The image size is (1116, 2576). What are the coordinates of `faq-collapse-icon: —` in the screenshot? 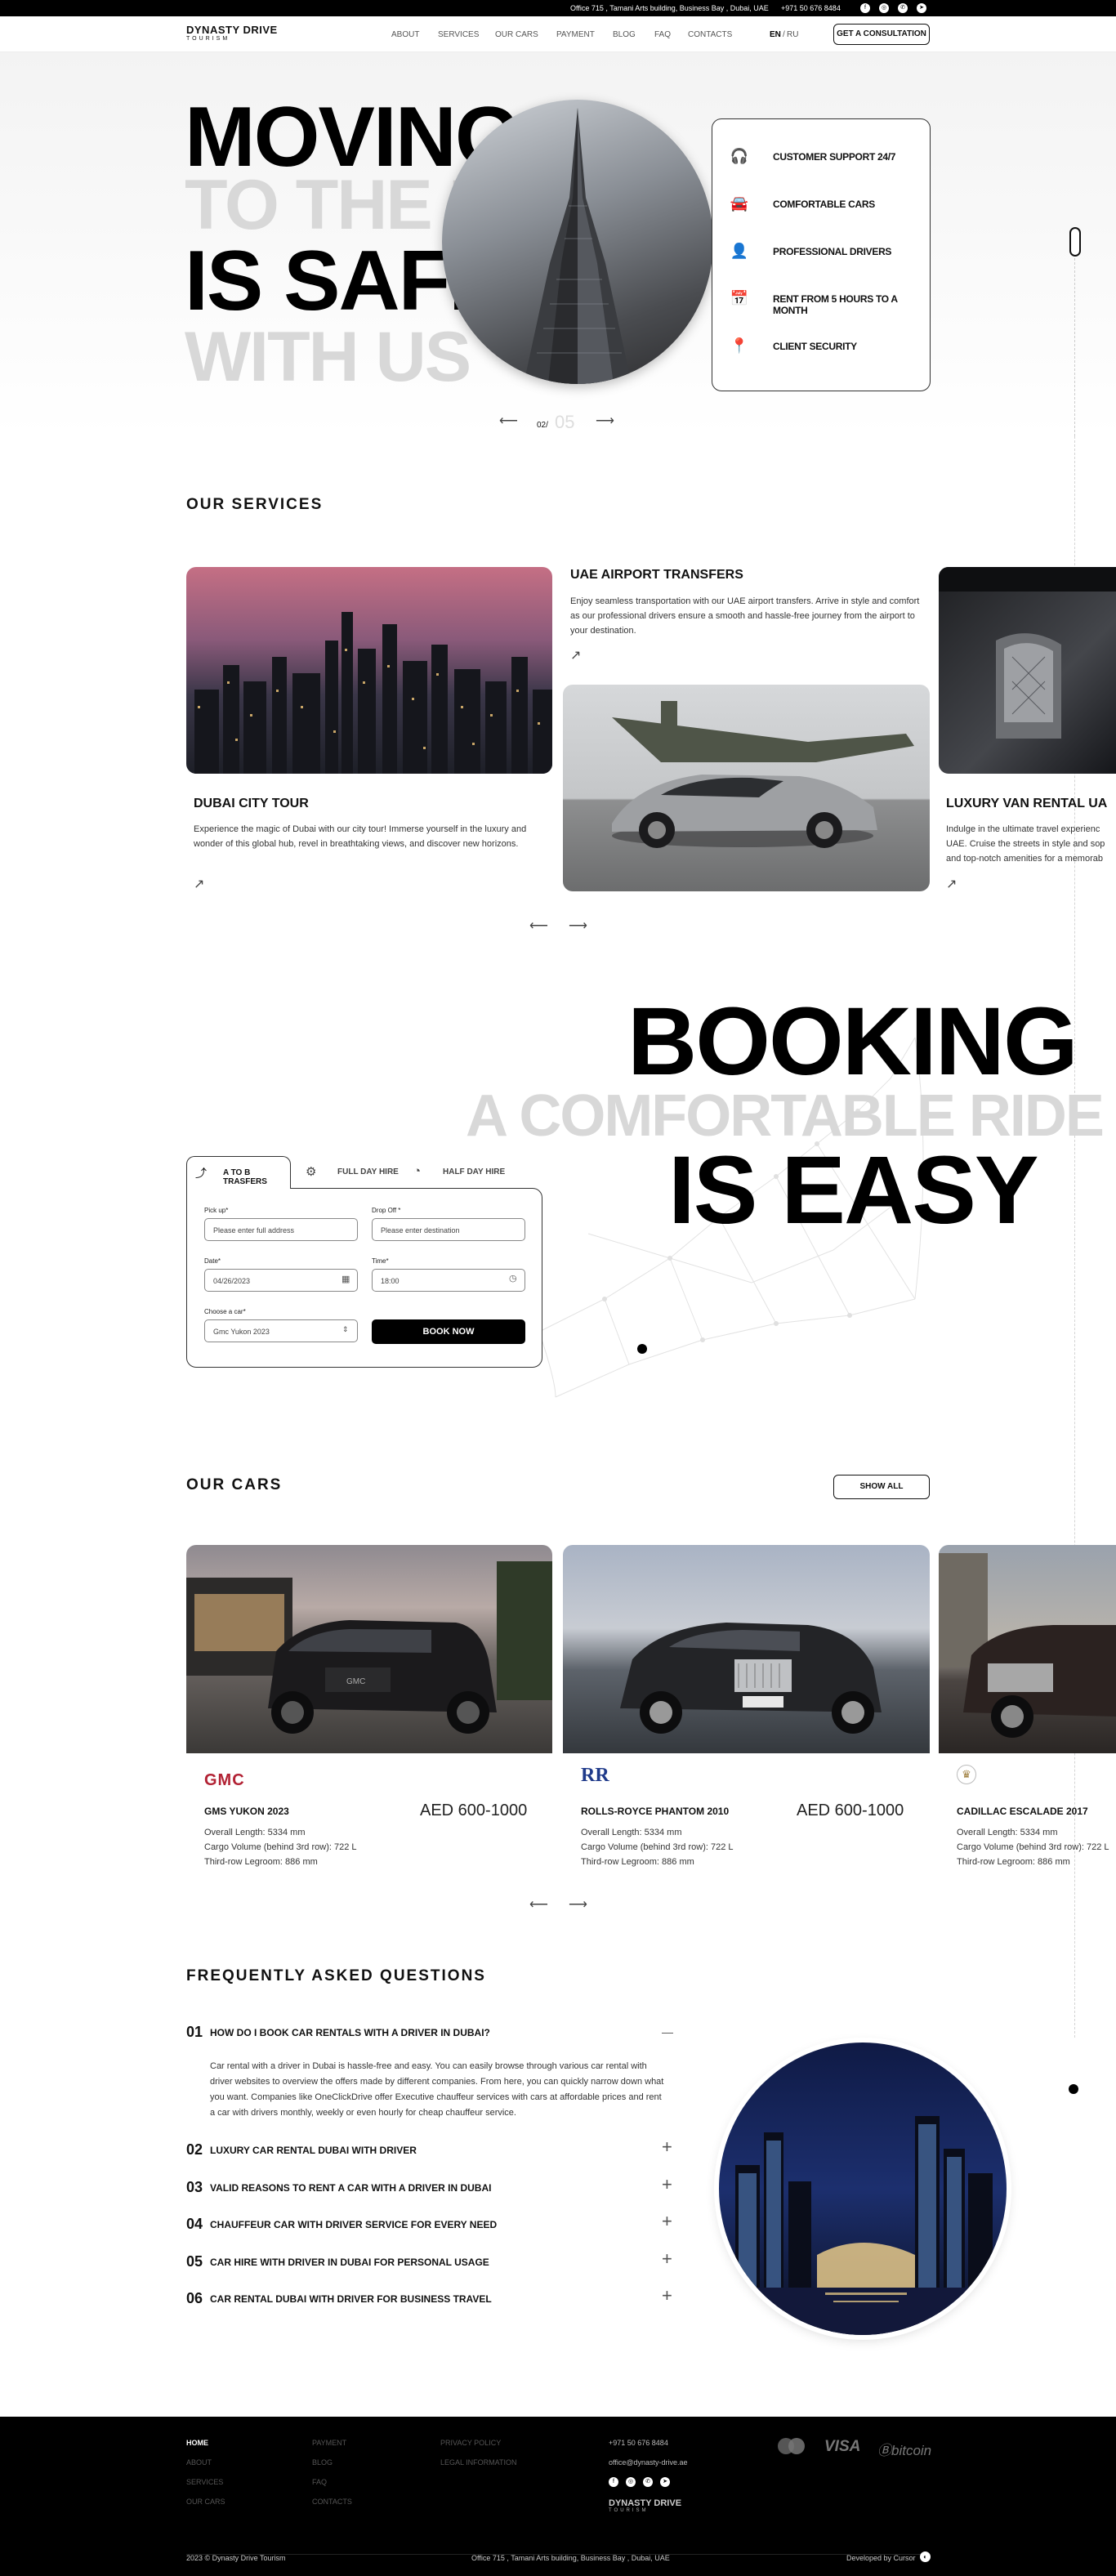 It's located at (667, 2032).